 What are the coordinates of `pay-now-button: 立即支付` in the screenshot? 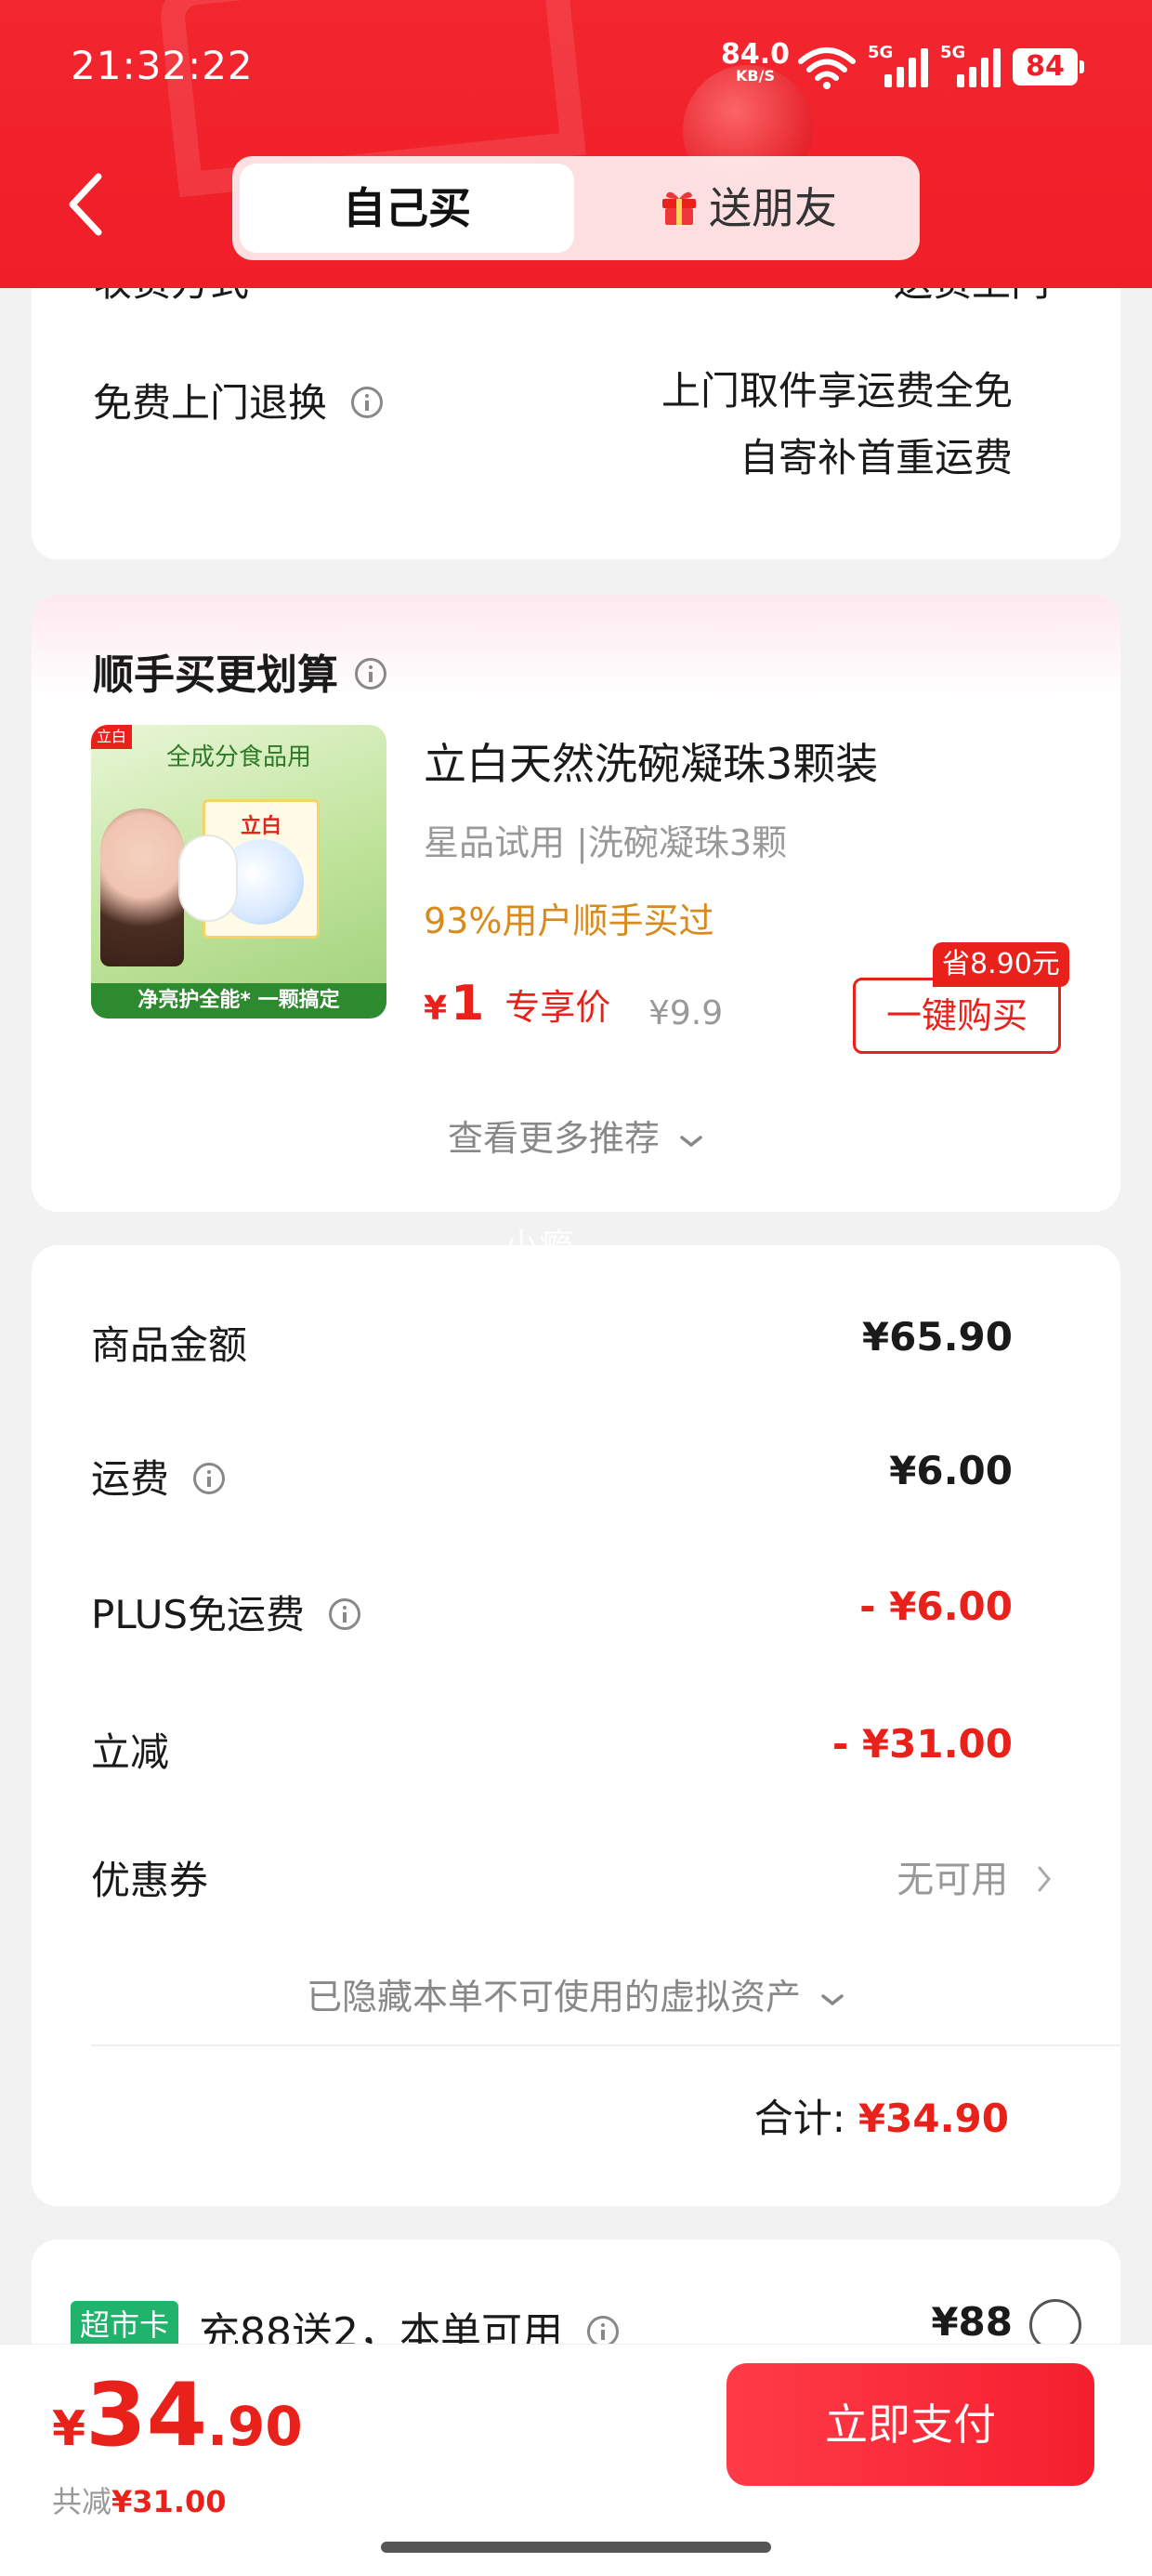 It's located at (910, 2424).